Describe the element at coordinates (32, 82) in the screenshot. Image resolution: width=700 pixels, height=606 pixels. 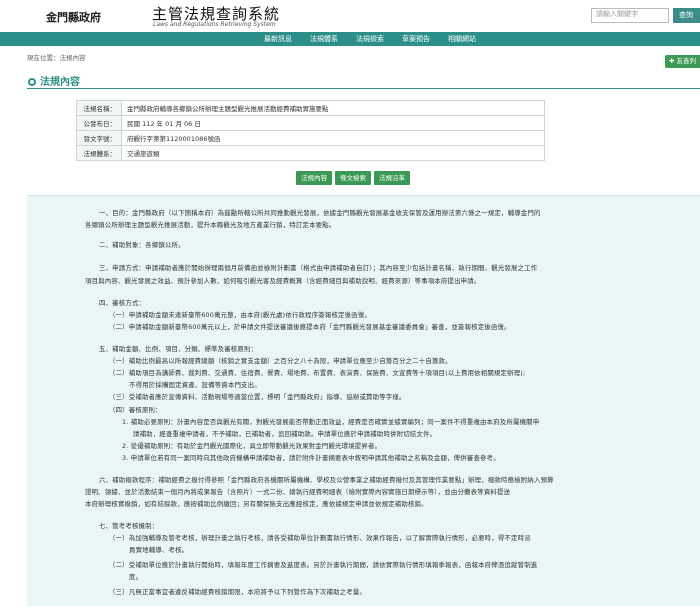
I see `circle-icon` at that location.